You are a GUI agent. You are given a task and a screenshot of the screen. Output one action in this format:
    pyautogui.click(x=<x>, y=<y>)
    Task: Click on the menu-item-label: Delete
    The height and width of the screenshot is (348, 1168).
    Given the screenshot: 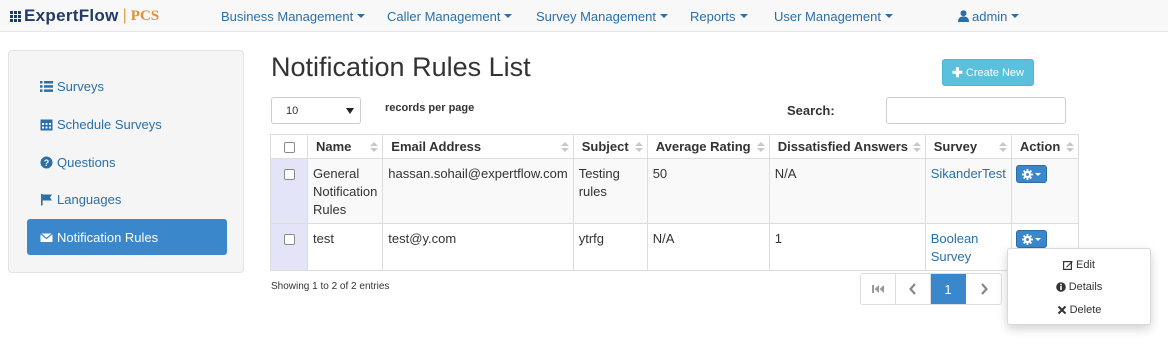 What is the action you would take?
    pyautogui.click(x=1085, y=310)
    